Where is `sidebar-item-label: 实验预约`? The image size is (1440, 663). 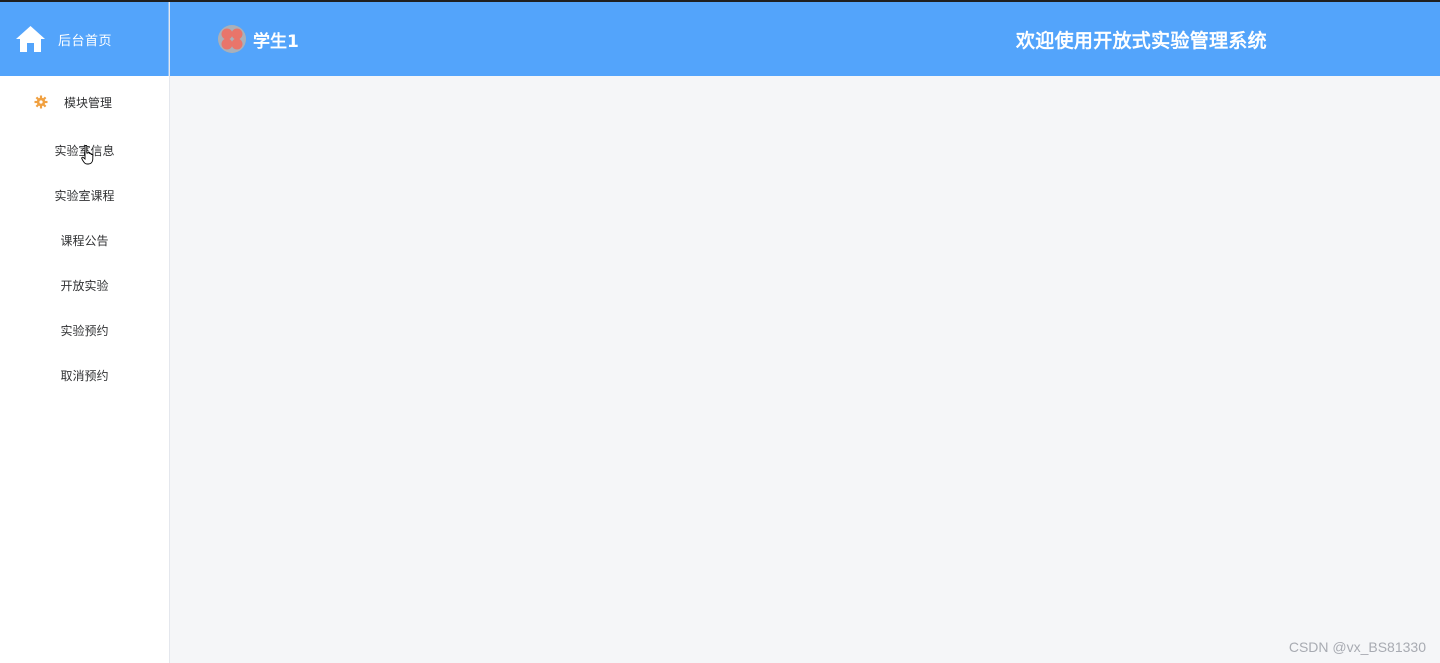 sidebar-item-label: 实验预约 is located at coordinates (84, 331).